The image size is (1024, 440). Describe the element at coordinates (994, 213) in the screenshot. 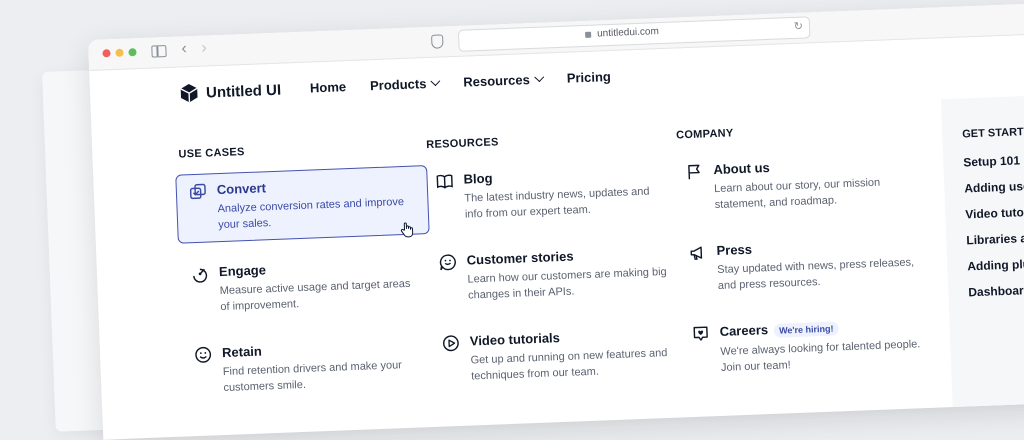

I see `get-started-item: Video tutor` at that location.